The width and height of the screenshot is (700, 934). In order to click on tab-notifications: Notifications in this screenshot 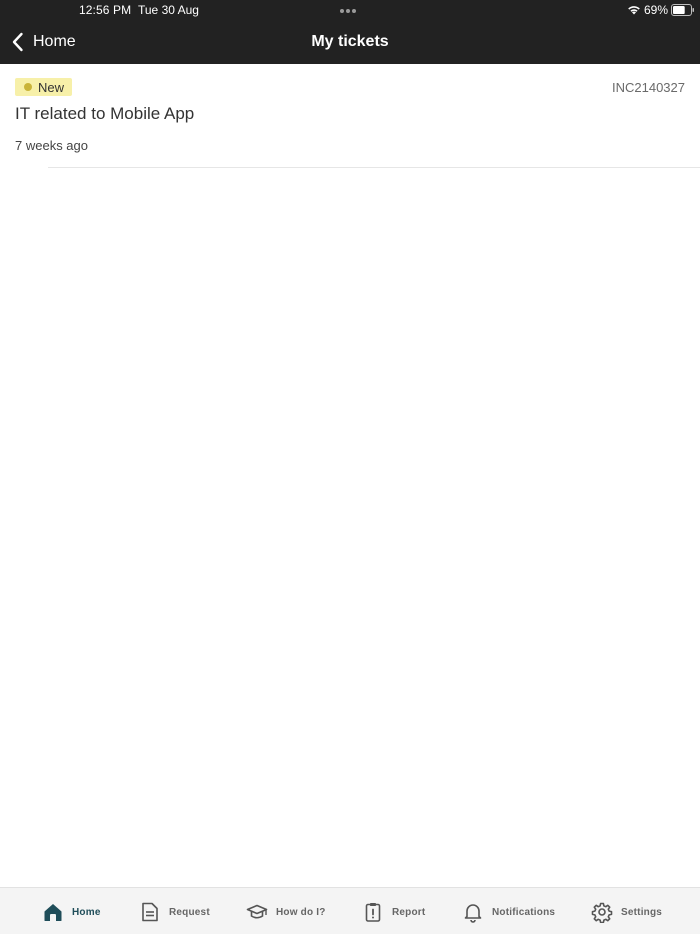, I will do `click(508, 912)`.